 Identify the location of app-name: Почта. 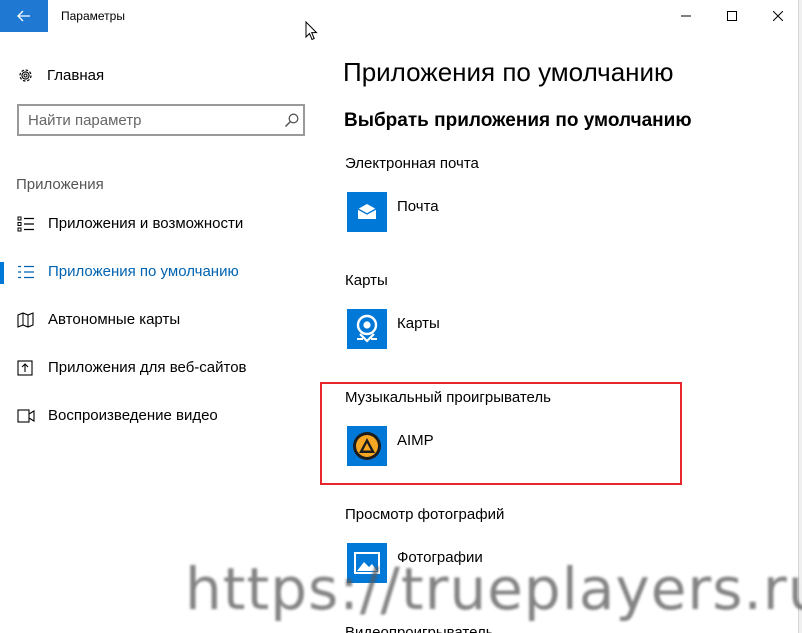
(418, 206).